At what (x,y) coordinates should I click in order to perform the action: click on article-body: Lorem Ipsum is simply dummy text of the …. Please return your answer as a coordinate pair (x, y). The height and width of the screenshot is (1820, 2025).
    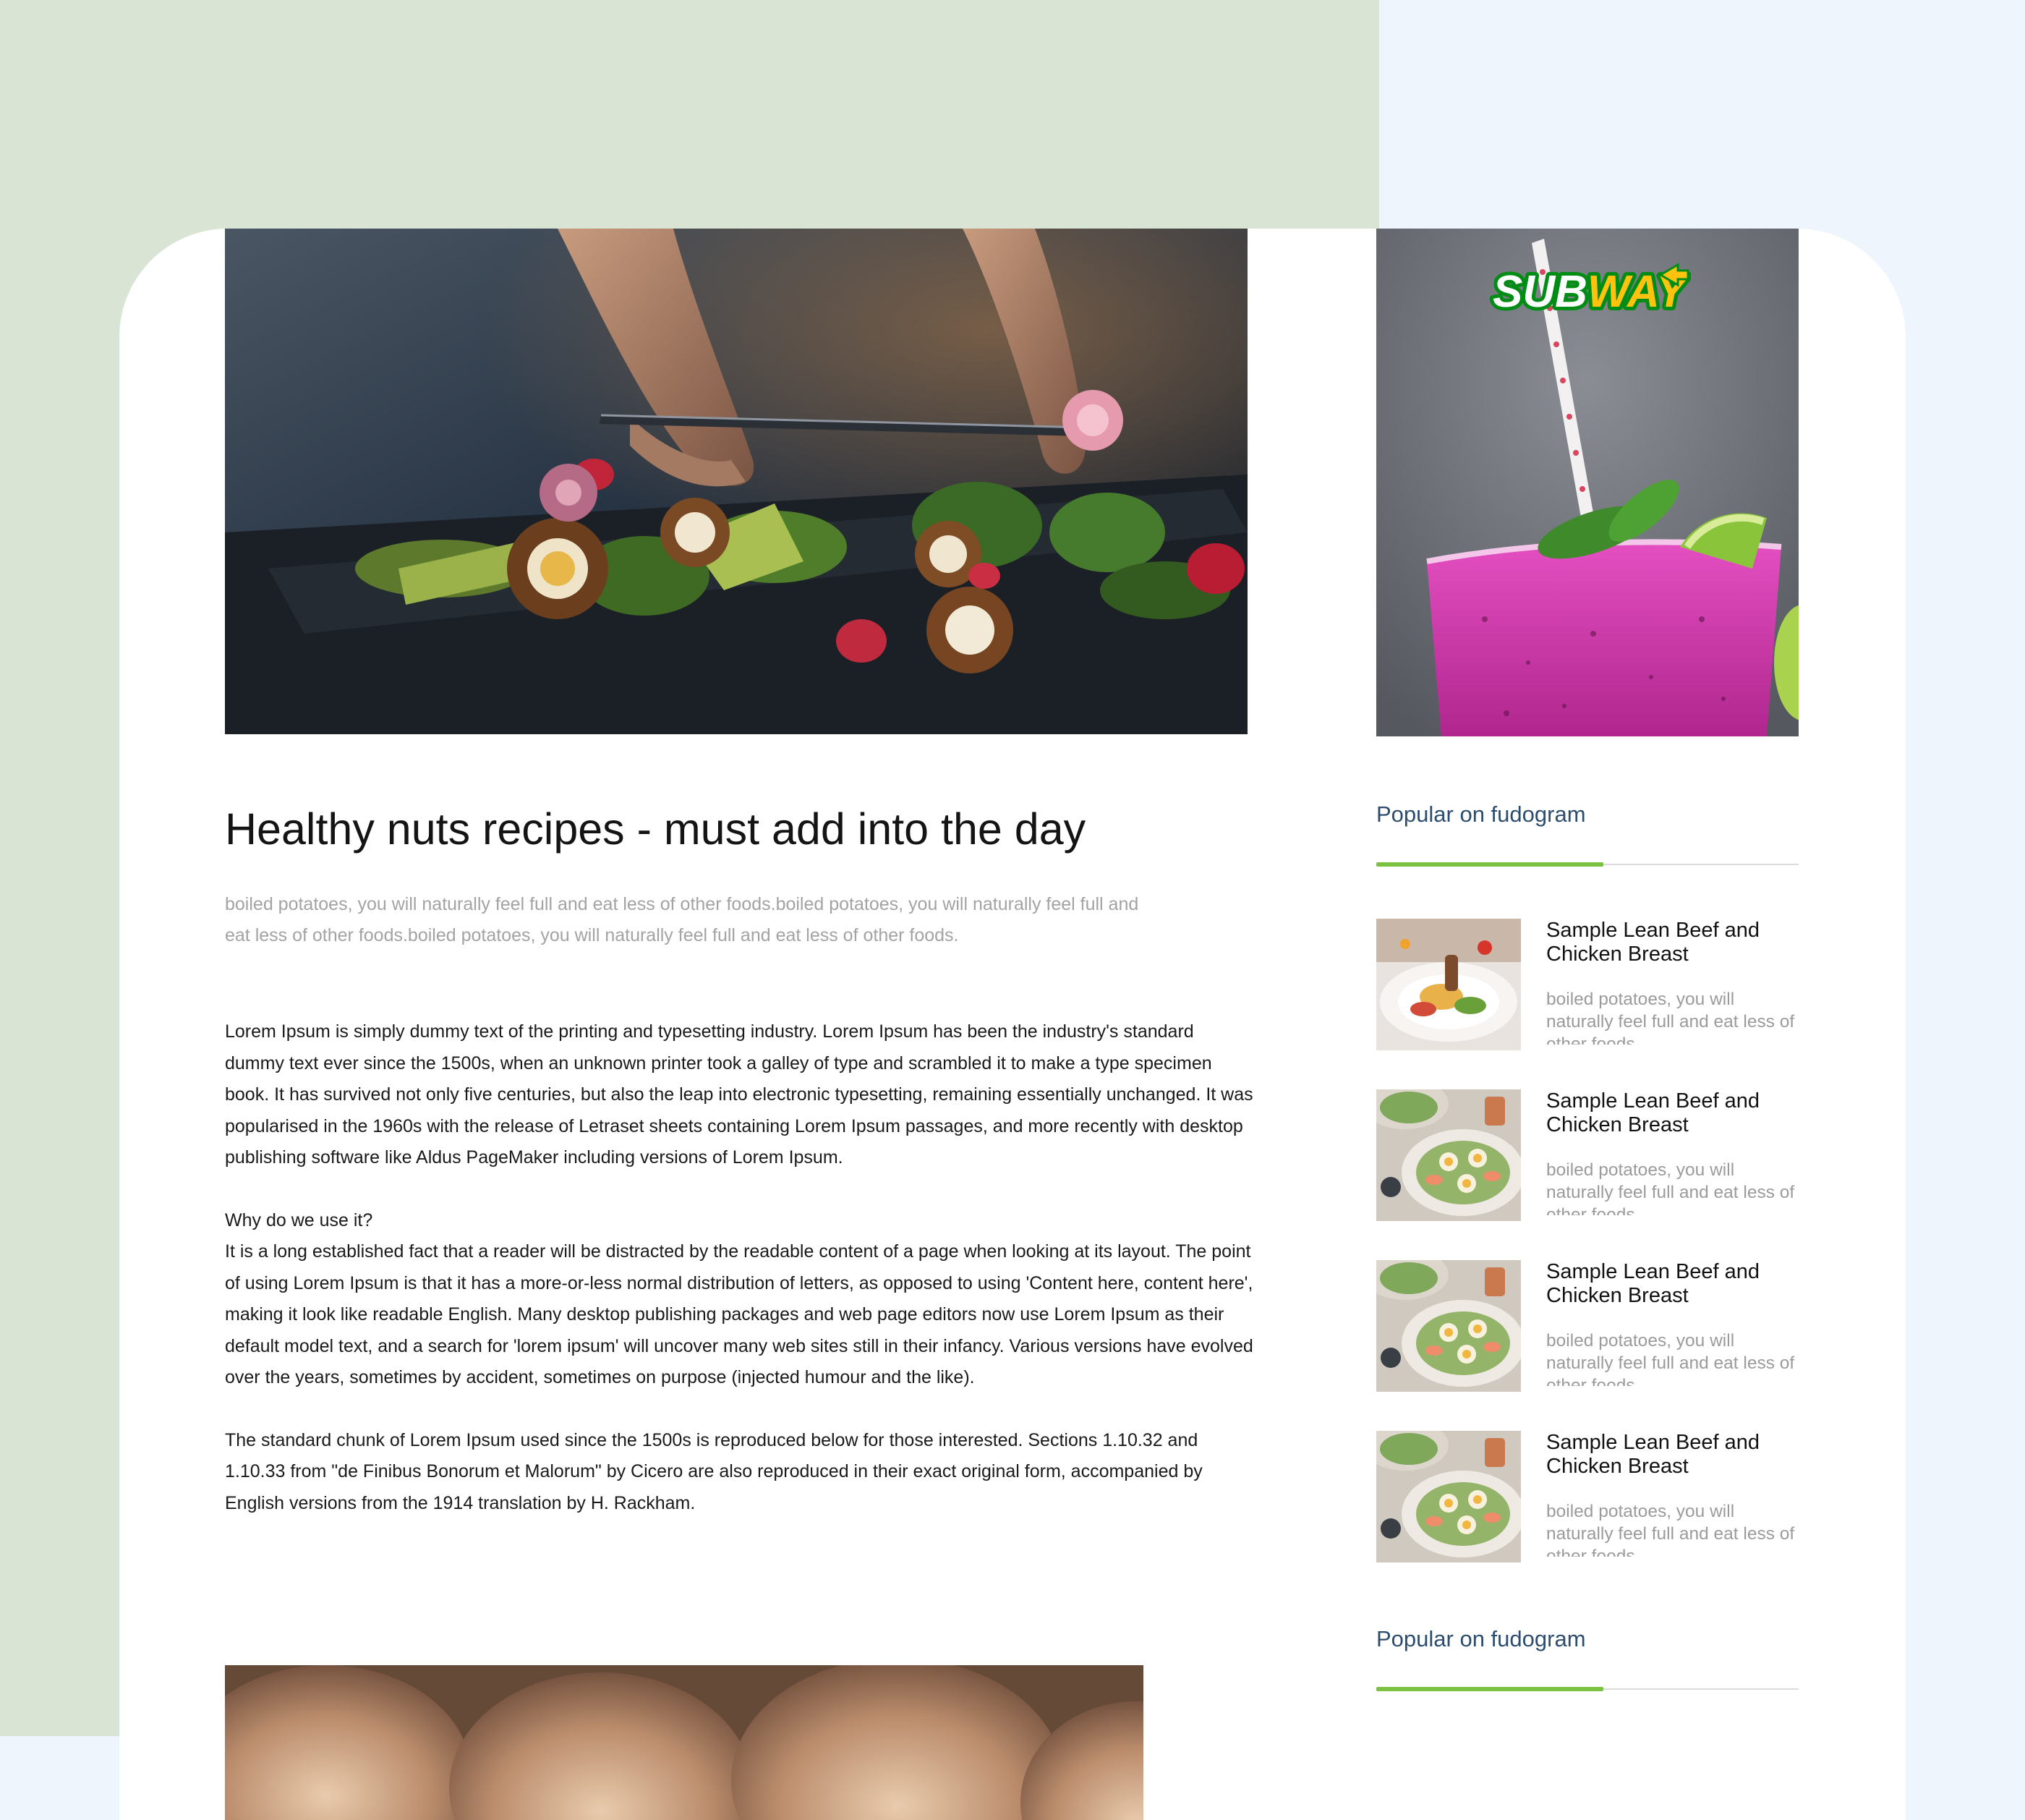
    Looking at the image, I should click on (740, 1267).